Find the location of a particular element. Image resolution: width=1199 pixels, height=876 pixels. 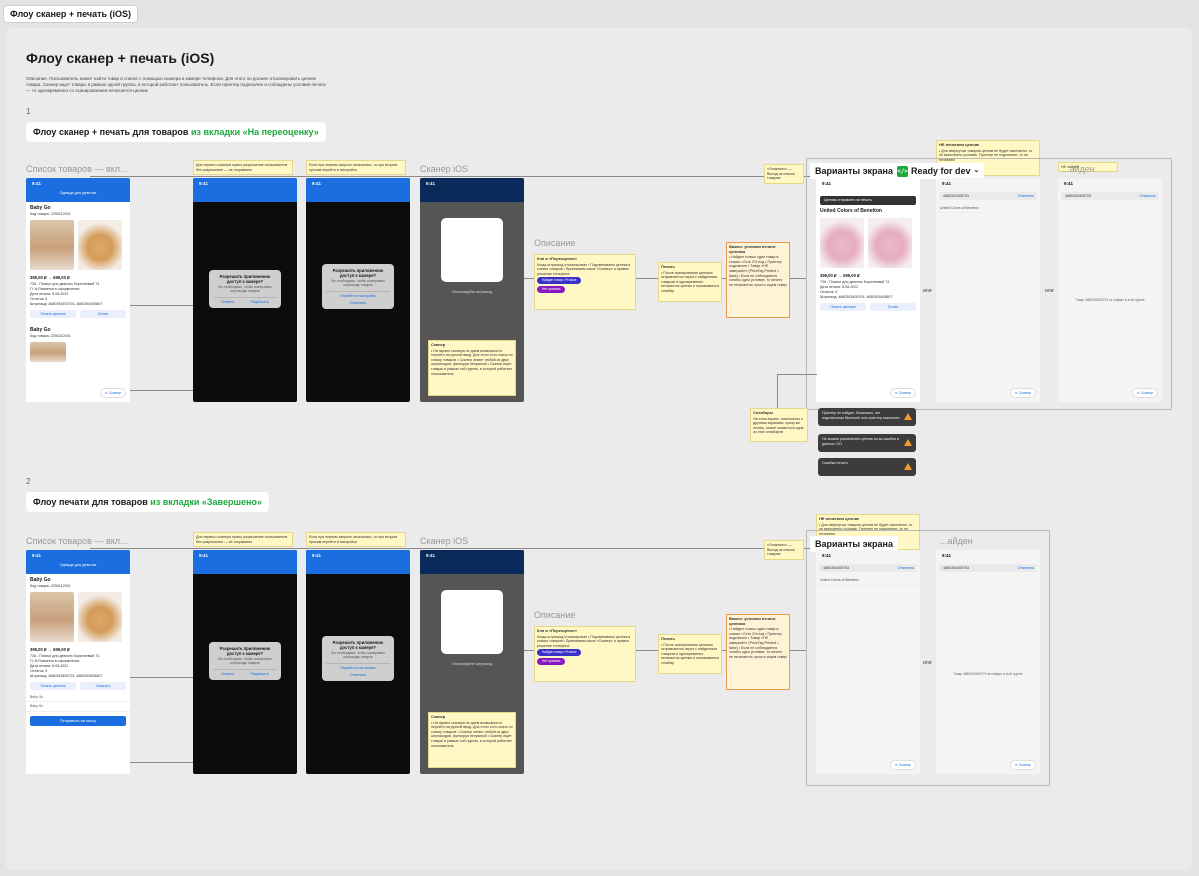

note-title: Печать is located at coordinates (668, 638).